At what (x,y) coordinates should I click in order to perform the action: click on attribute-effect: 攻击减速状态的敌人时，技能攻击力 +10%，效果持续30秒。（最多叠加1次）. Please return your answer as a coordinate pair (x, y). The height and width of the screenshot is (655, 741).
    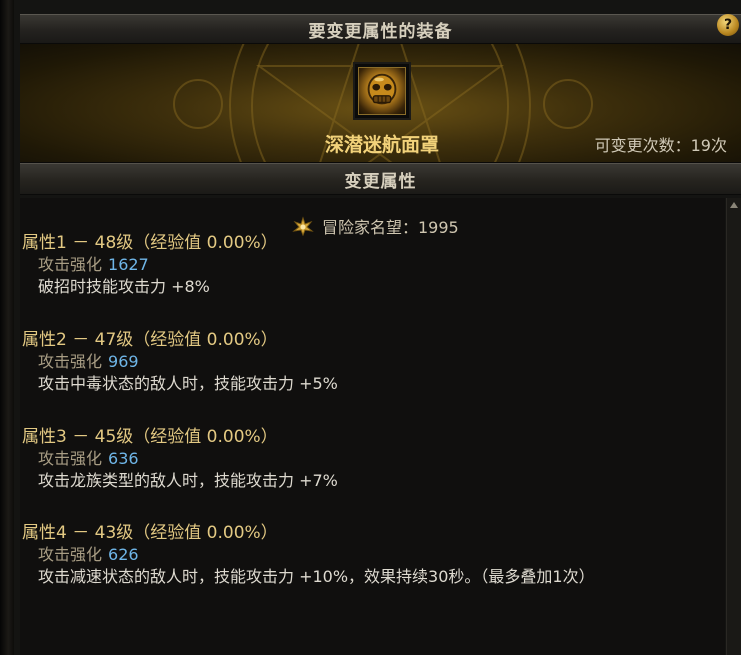
    Looking at the image, I should click on (316, 576).